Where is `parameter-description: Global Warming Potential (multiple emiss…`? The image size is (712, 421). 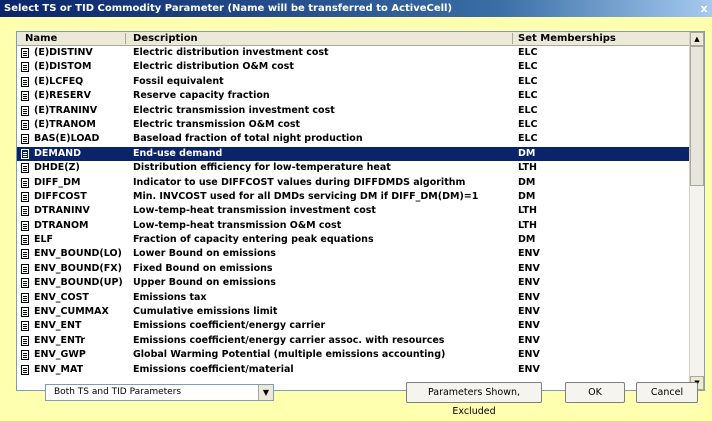 parameter-description: Global Warming Potential (multiple emiss… is located at coordinates (289, 355).